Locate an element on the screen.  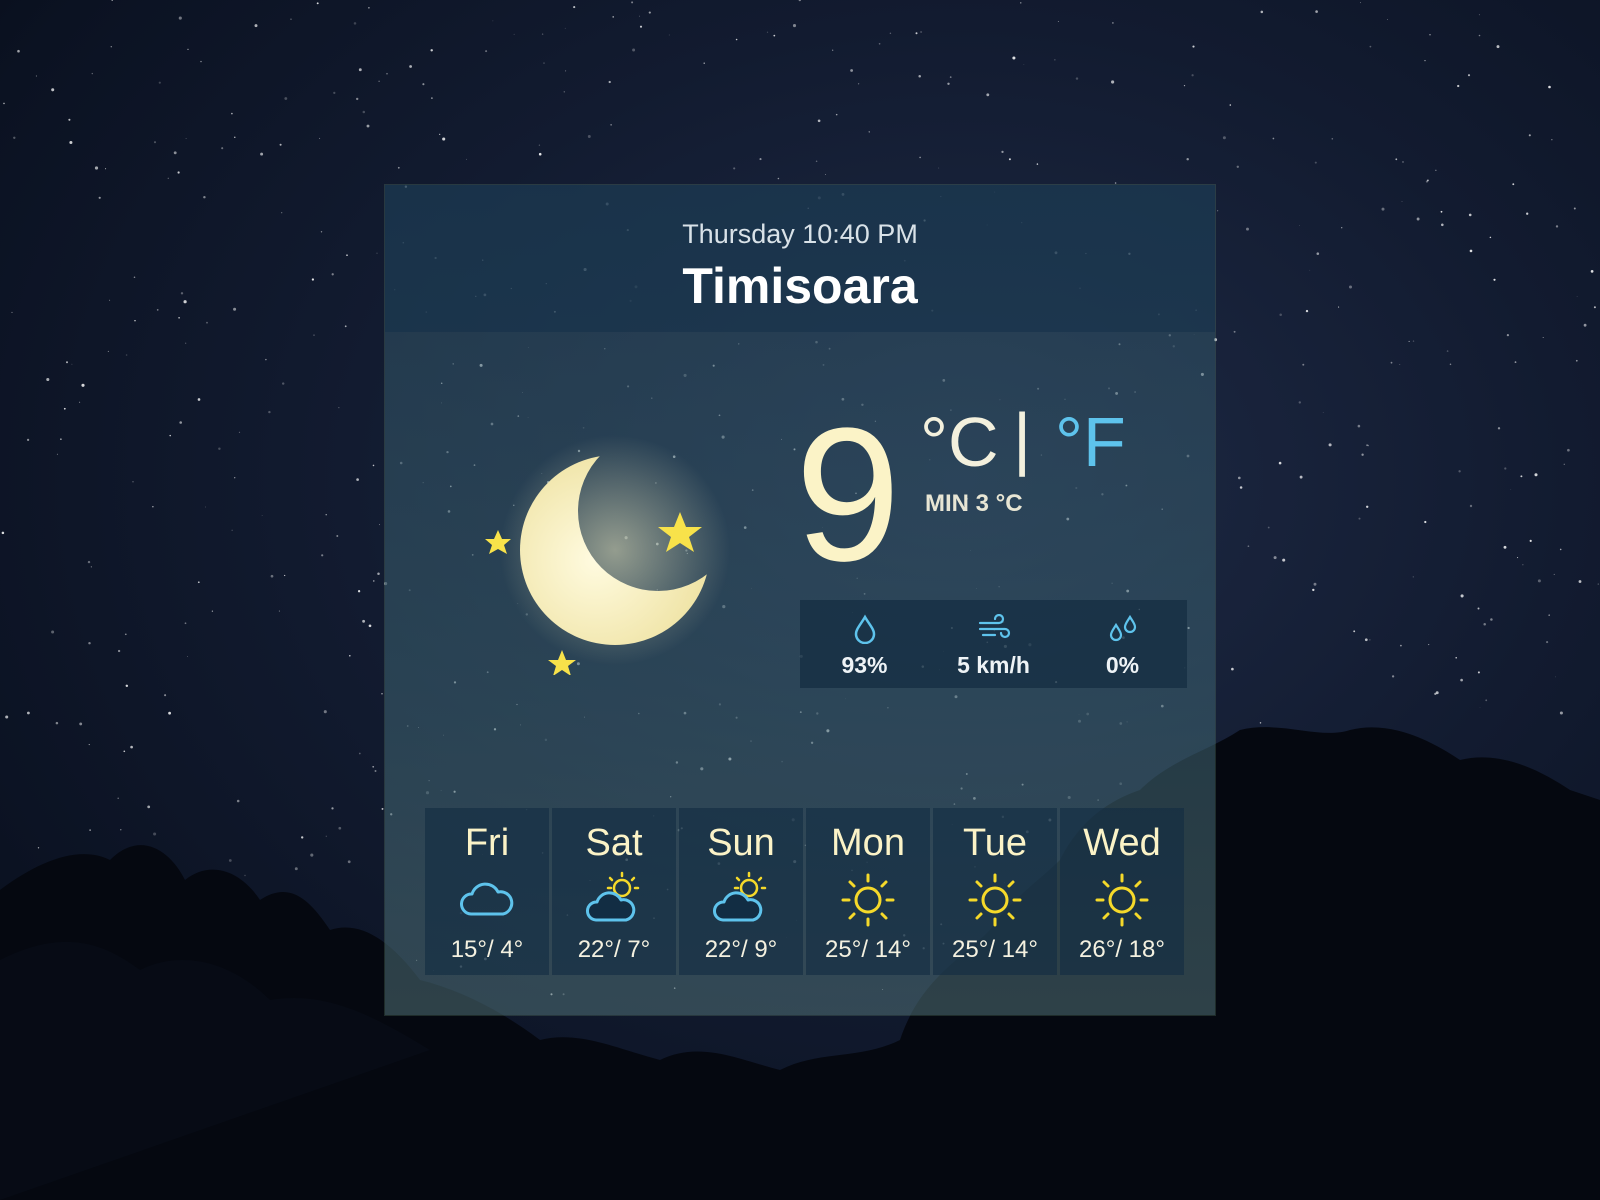
forecast-day-name: Tue is located at coordinates (995, 843).